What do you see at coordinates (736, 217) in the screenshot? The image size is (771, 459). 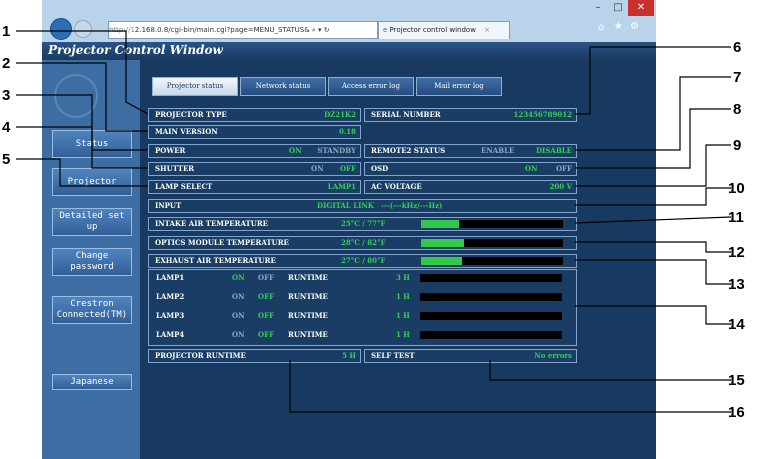 I see `callout-11: 11` at bounding box center [736, 217].